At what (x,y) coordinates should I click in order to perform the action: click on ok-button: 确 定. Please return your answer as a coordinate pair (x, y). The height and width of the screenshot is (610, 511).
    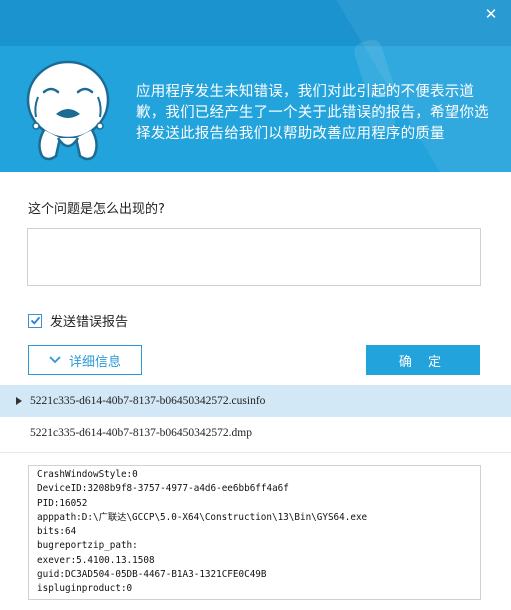
    Looking at the image, I should click on (423, 360).